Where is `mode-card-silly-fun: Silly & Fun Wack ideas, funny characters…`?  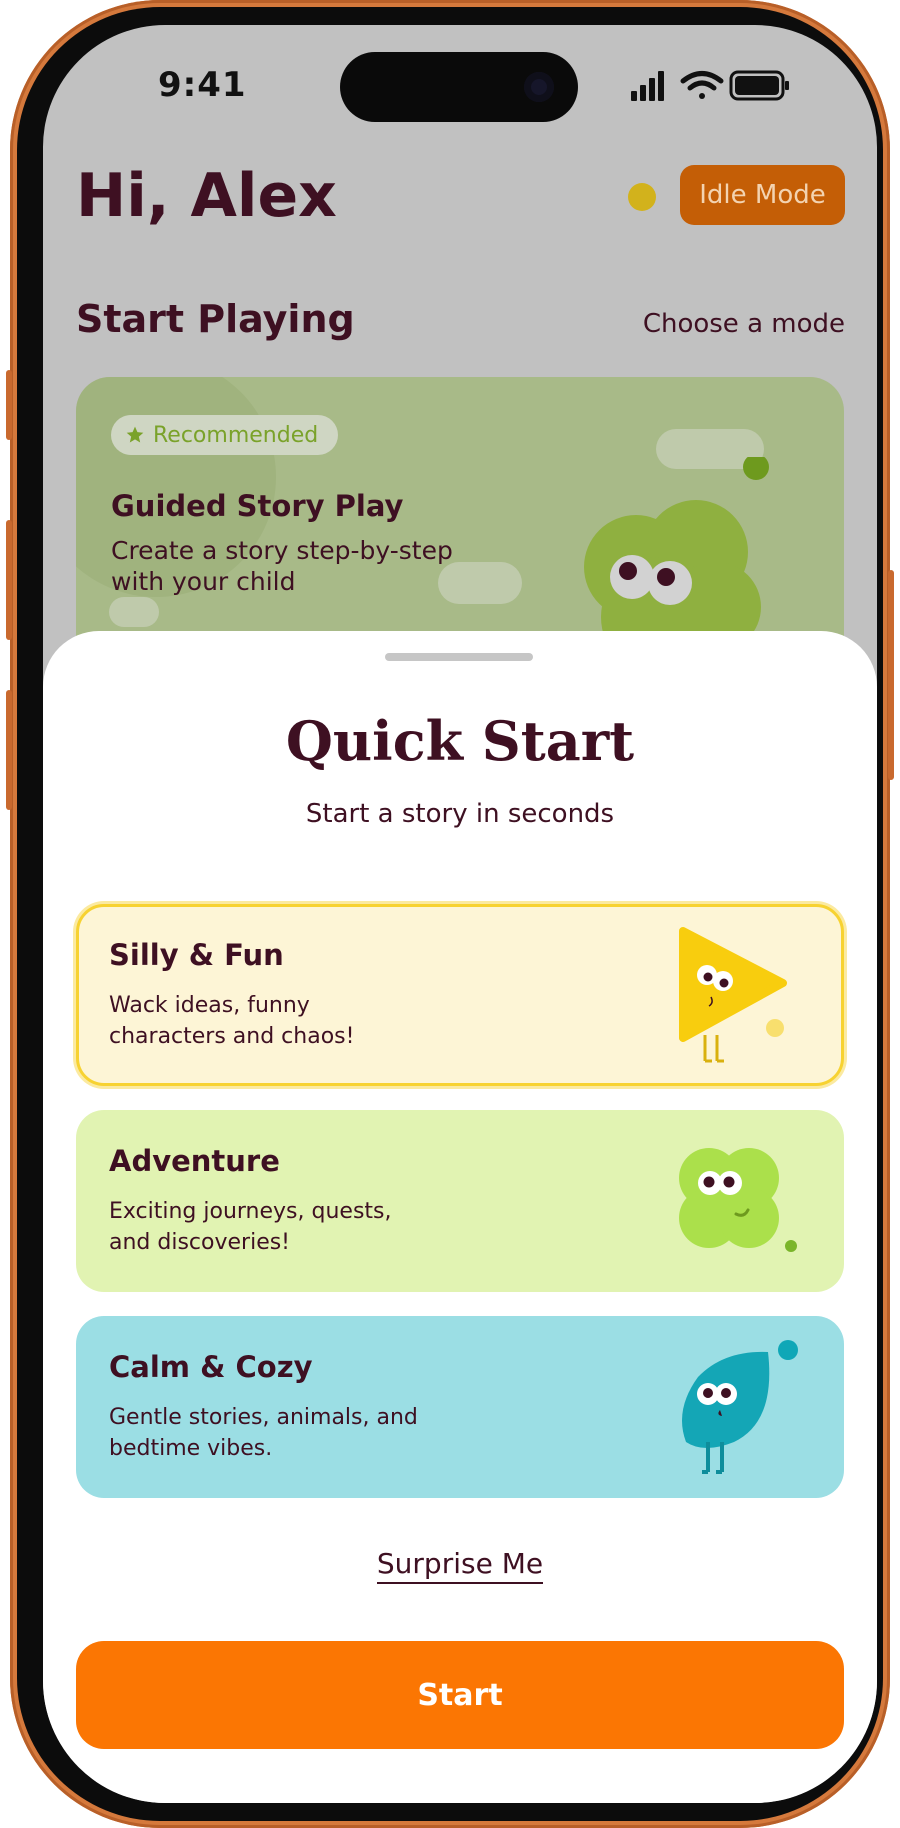
mode-card-silly-fun: Silly & Fun Wack ideas, funny characters… is located at coordinates (460, 995).